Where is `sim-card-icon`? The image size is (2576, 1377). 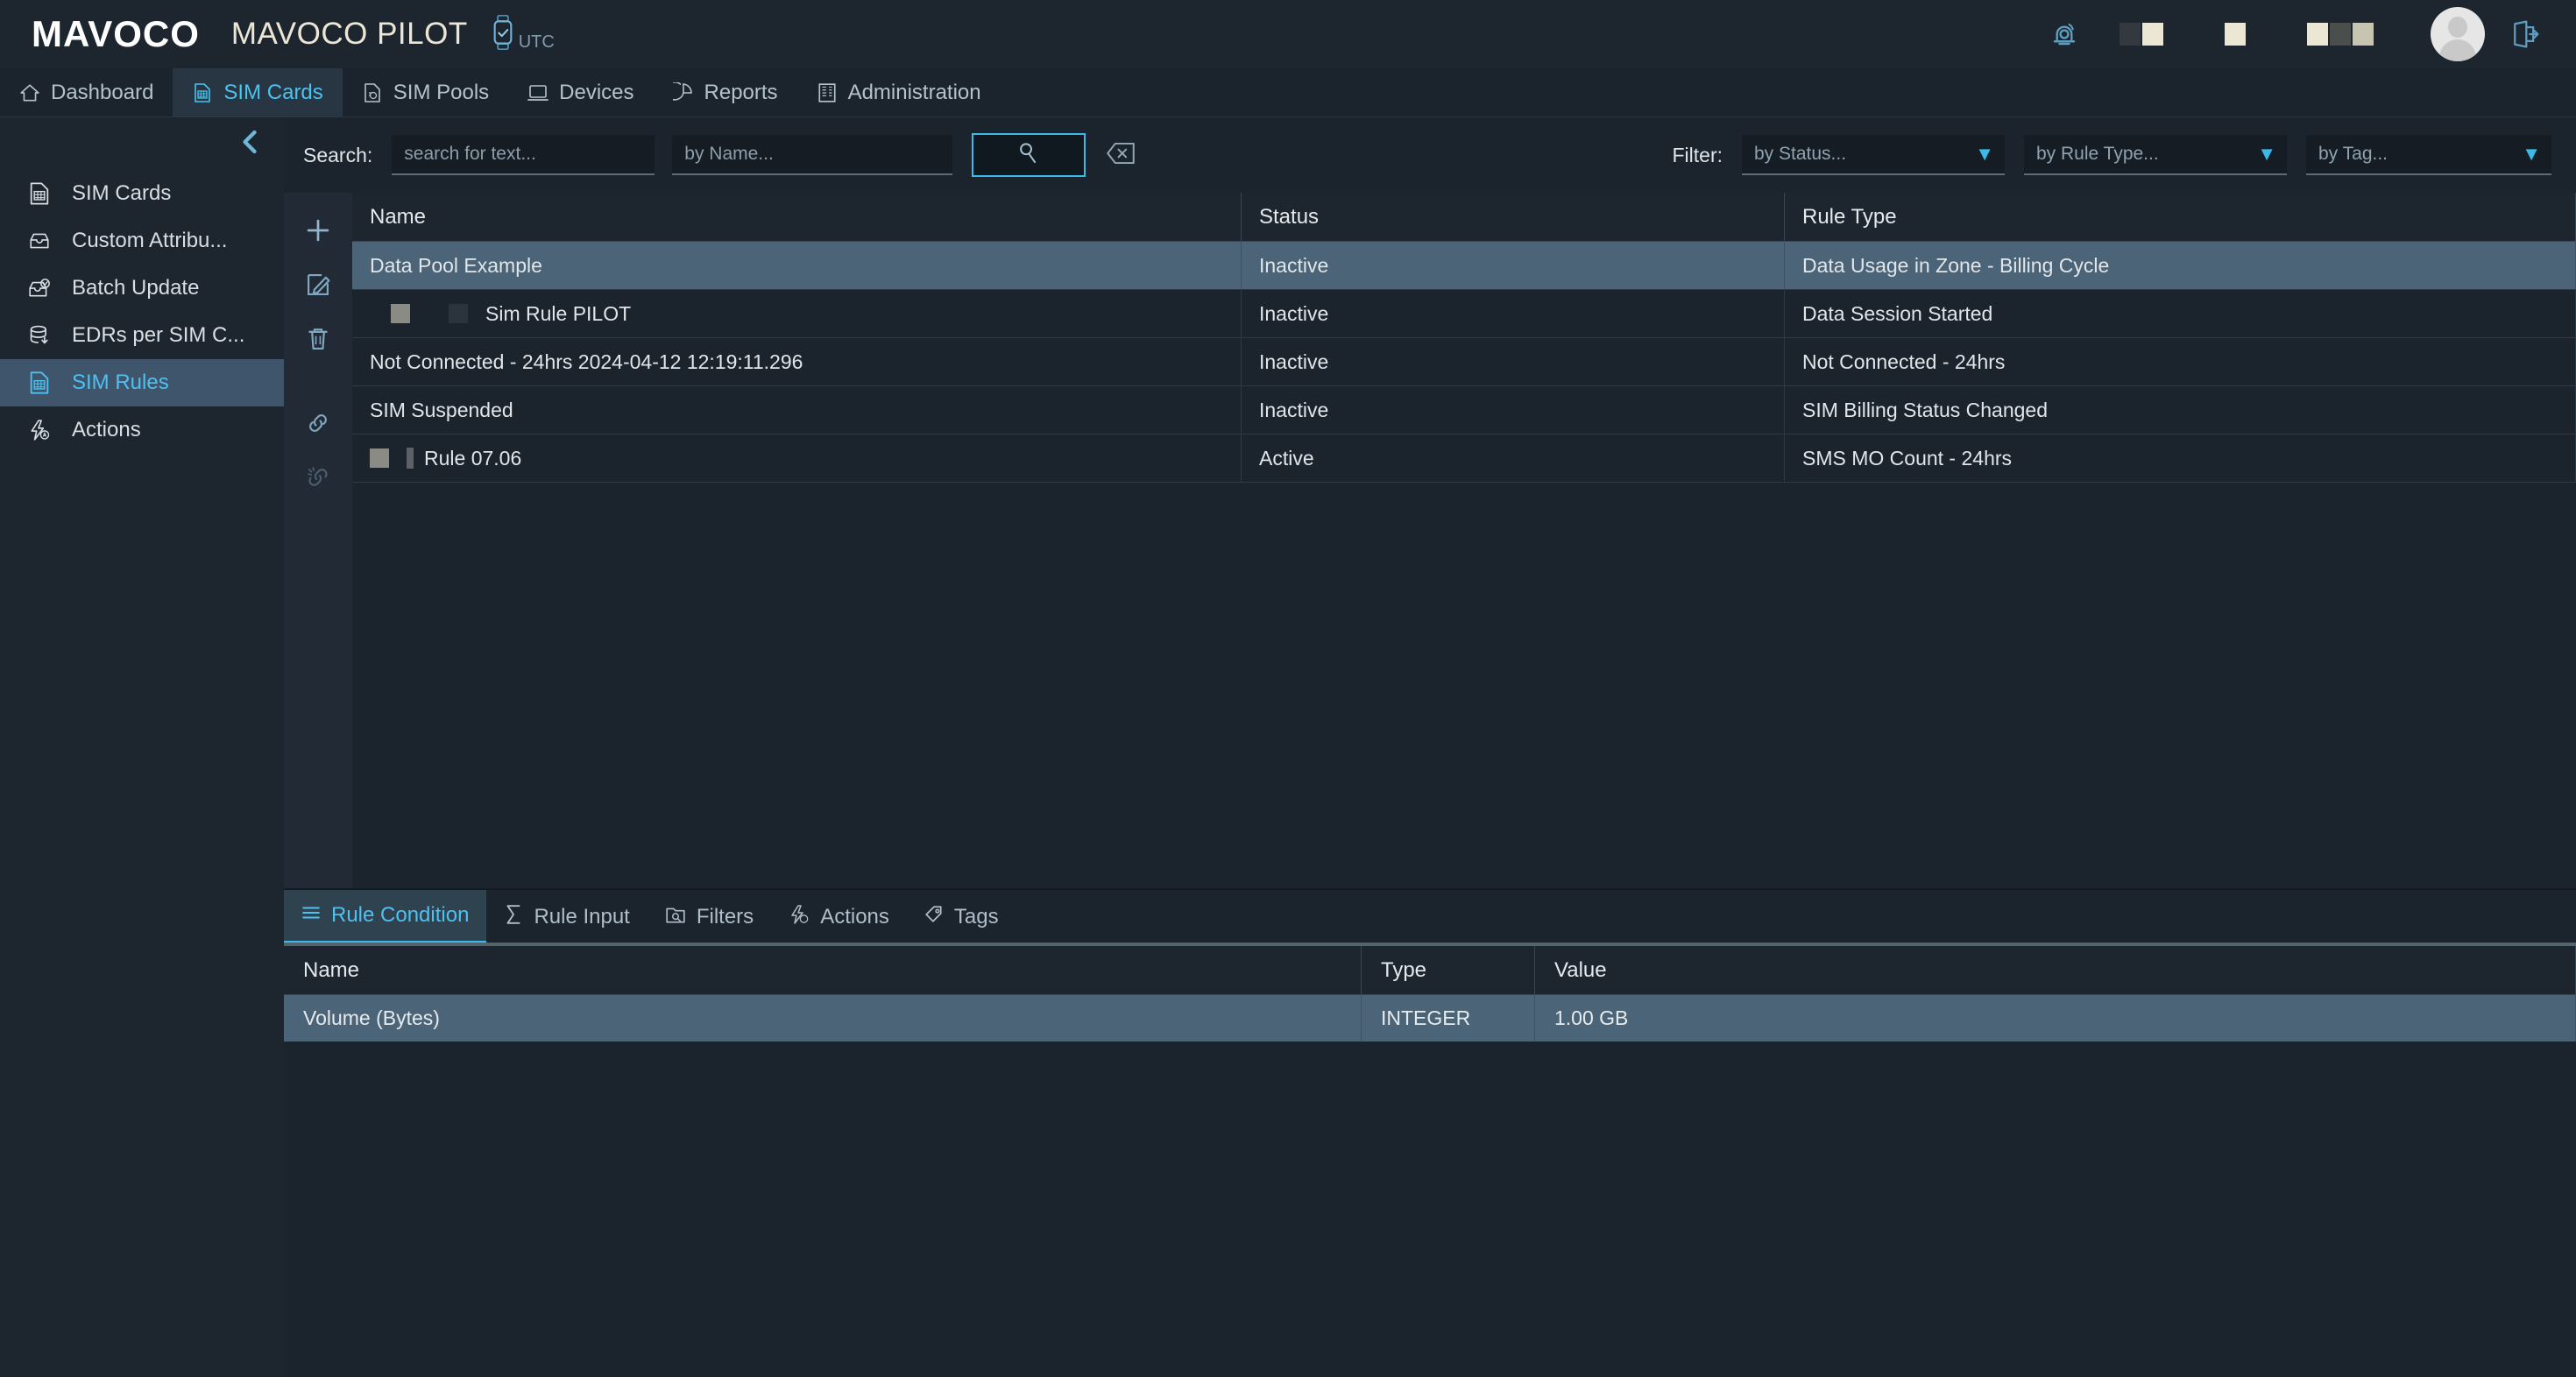 sim-card-icon is located at coordinates (39, 193).